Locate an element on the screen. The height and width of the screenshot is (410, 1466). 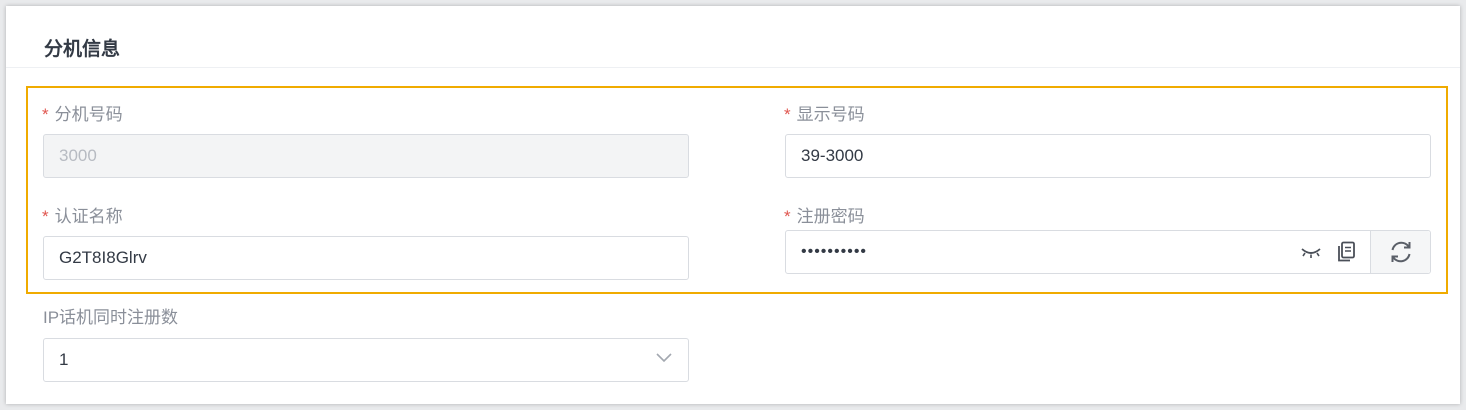
register-password-value: •••••••••• is located at coordinates (834, 251).